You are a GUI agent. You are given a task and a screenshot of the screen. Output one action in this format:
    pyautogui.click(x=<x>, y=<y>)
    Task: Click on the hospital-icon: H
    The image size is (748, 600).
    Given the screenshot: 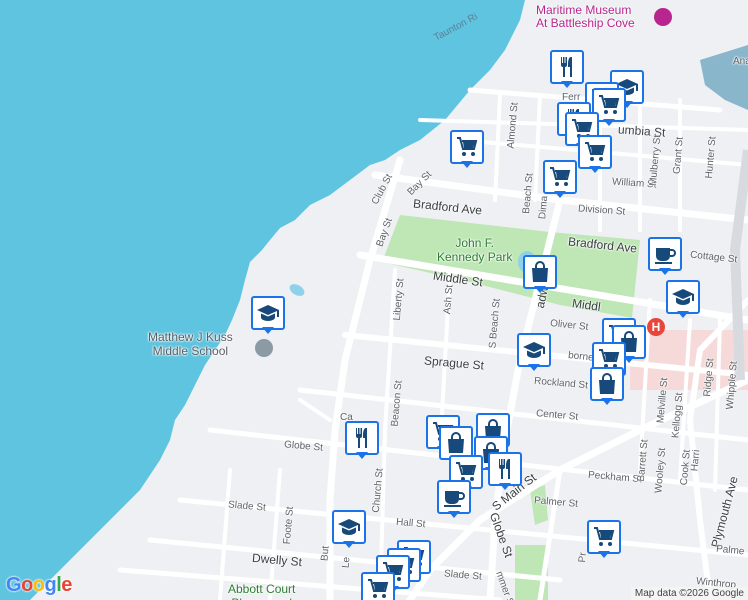 What is the action you would take?
    pyautogui.click(x=656, y=327)
    